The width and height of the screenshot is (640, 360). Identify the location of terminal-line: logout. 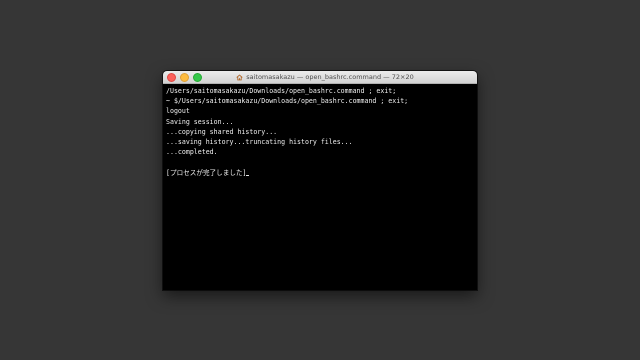
(178, 111).